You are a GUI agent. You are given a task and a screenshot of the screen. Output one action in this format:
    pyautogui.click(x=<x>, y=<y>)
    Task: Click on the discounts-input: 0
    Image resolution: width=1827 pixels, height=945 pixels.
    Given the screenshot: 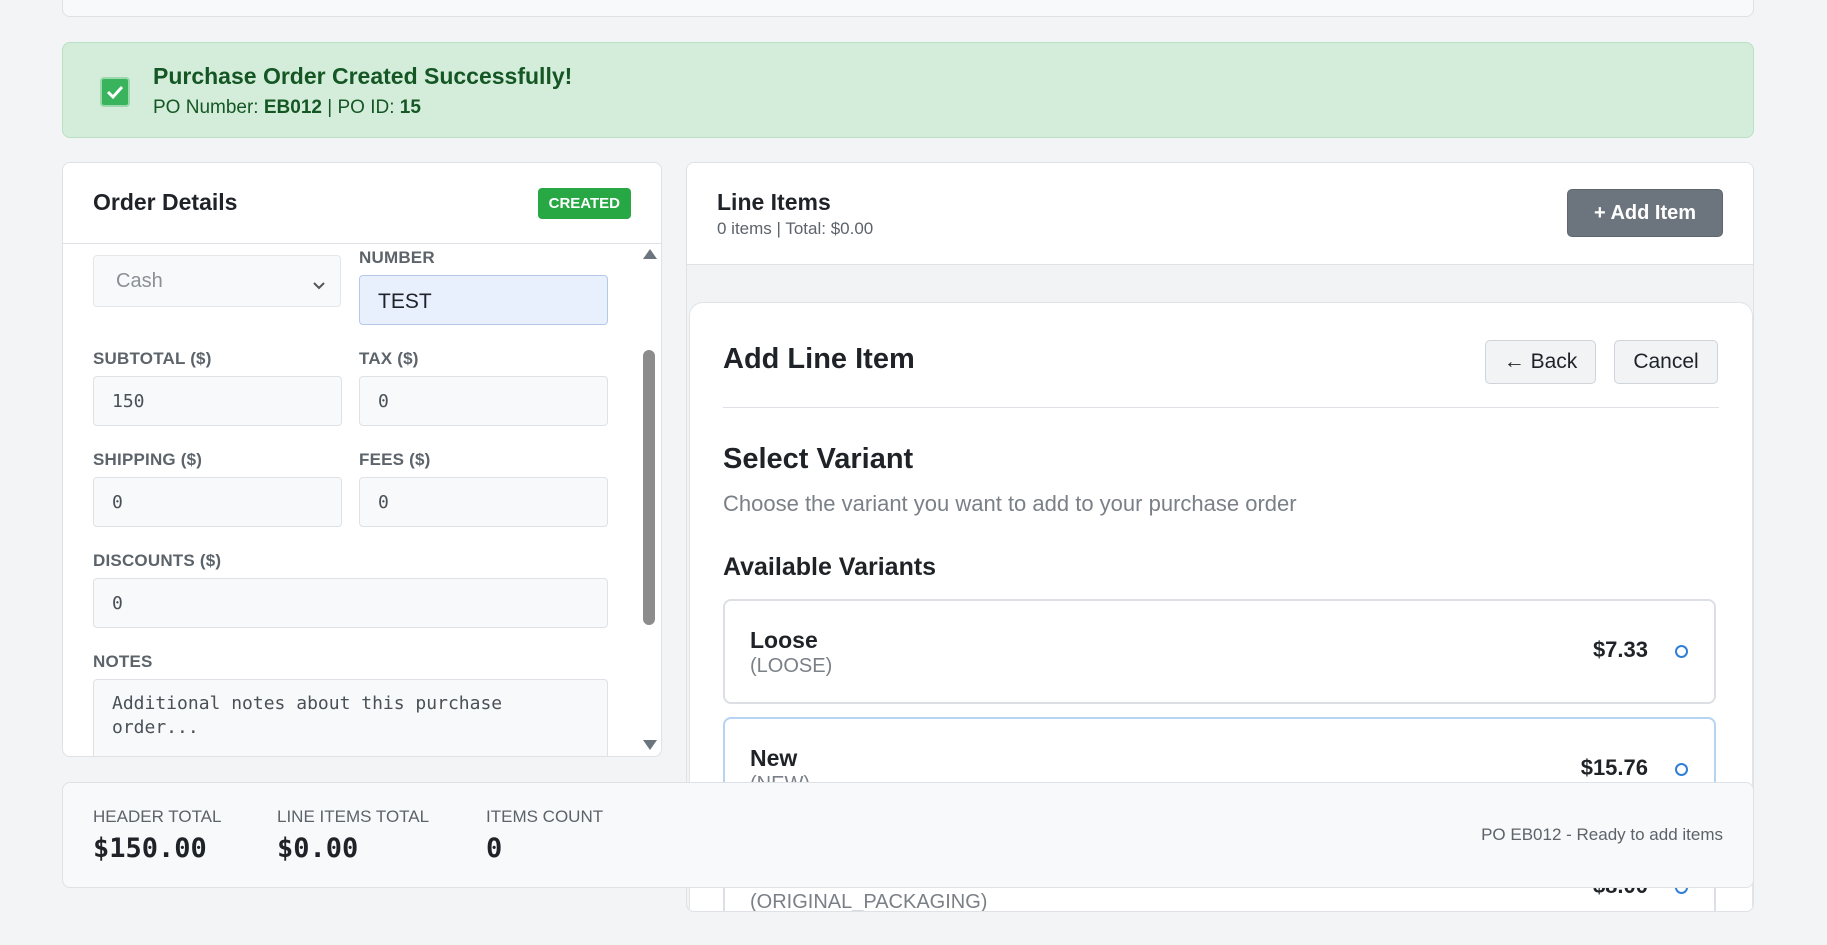 What is the action you would take?
    pyautogui.click(x=350, y=603)
    